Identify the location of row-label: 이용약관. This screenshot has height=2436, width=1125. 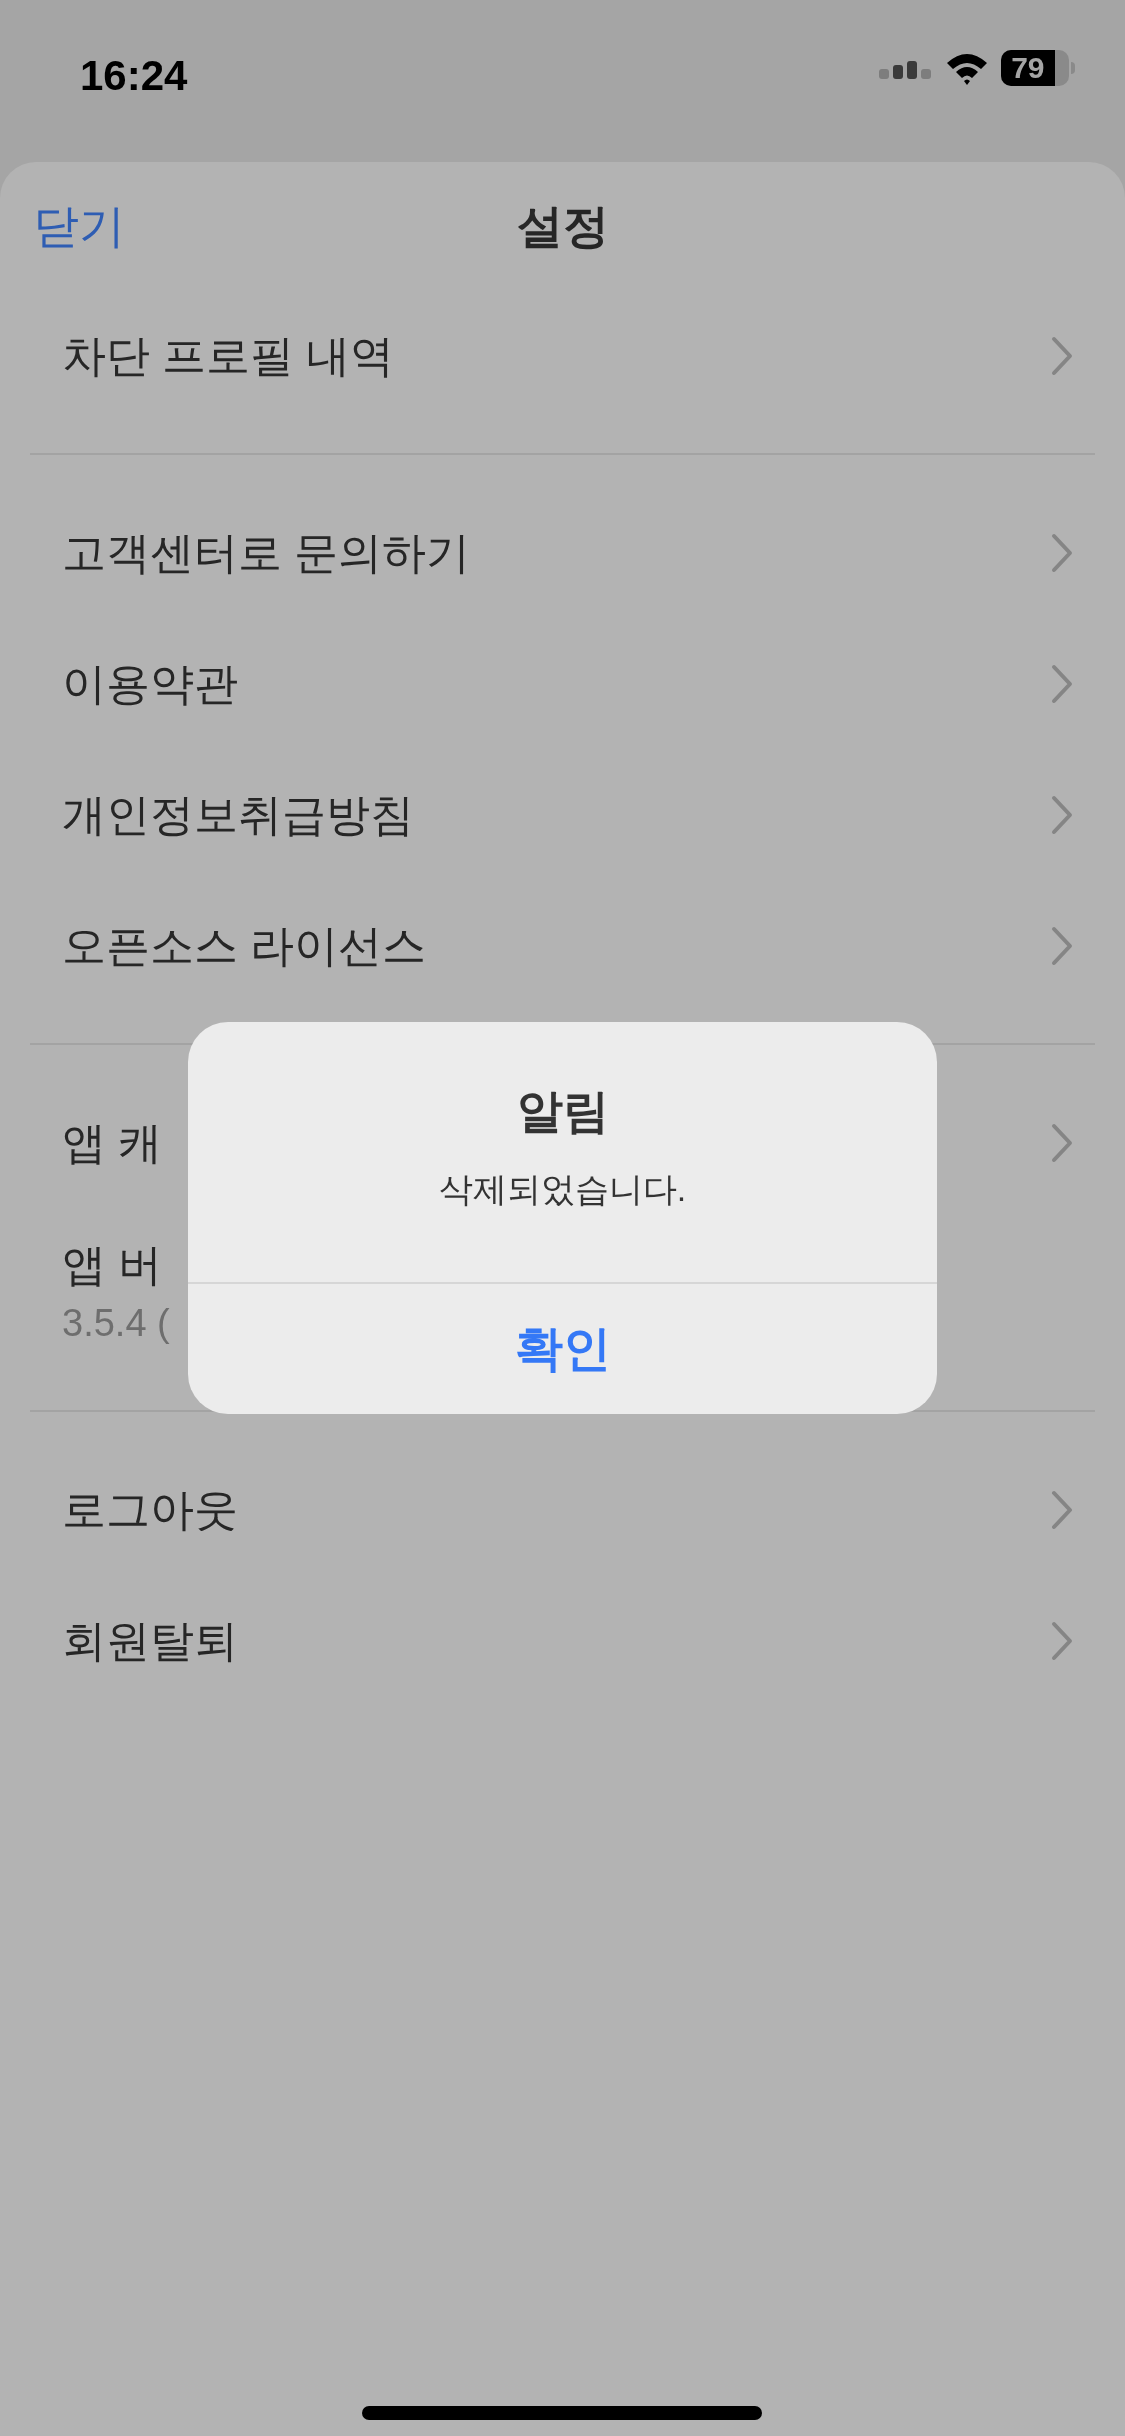
(150, 683).